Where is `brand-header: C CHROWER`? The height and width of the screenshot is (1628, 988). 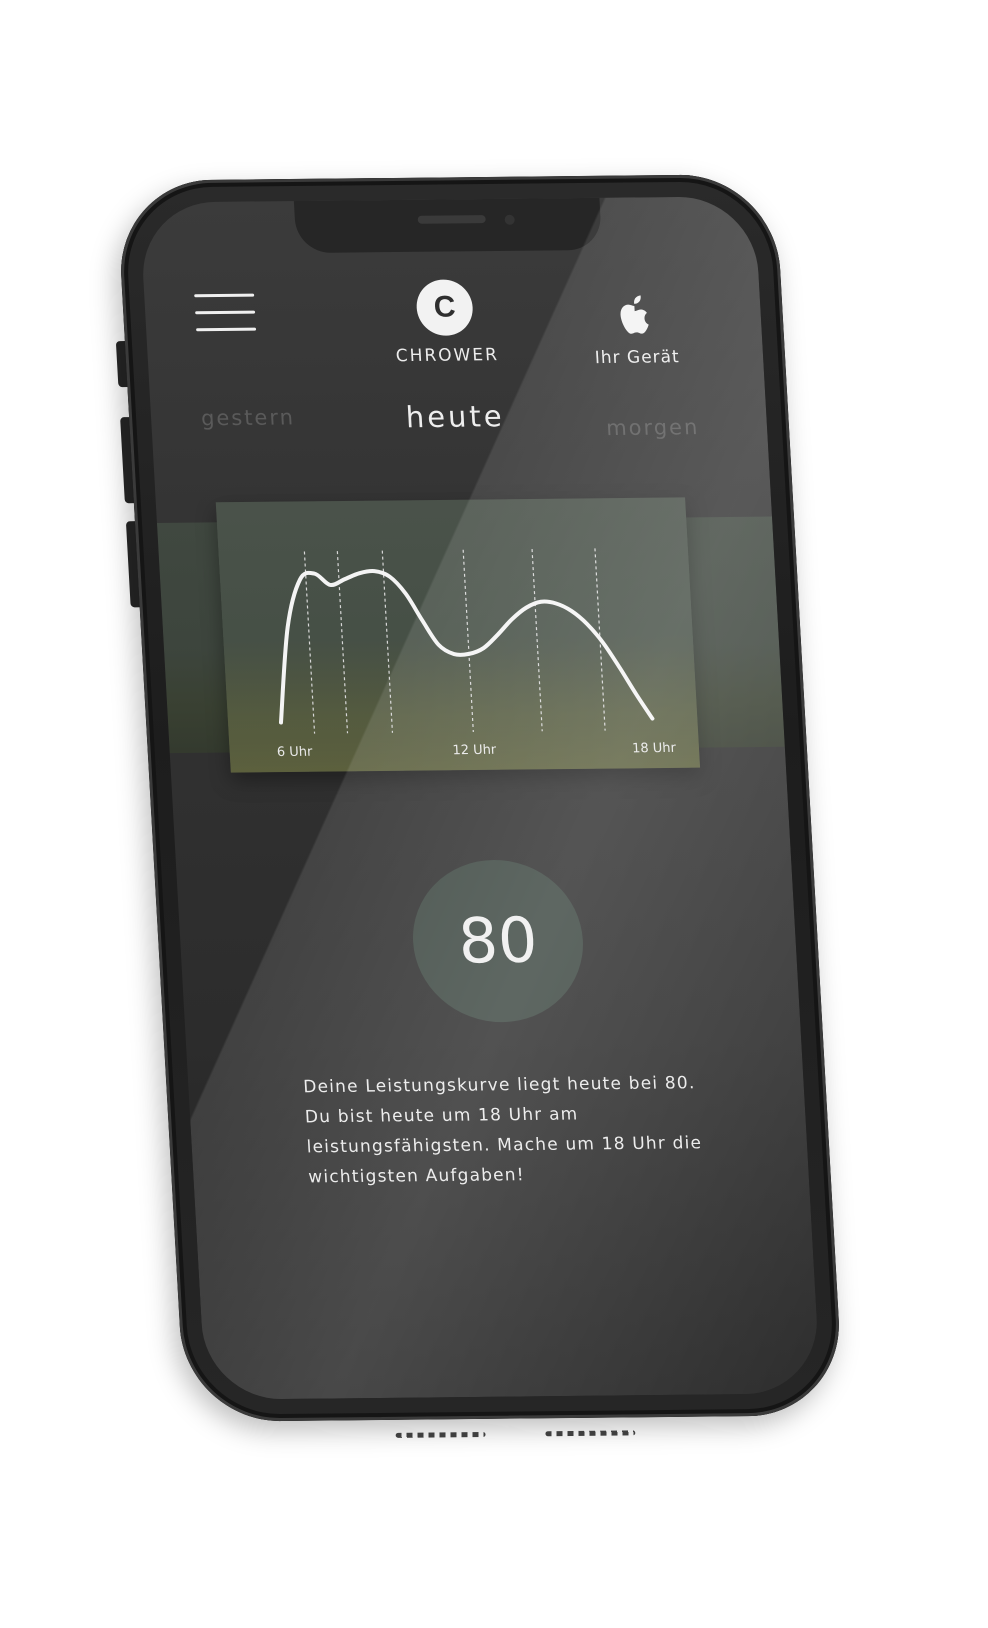 brand-header: C CHROWER is located at coordinates (445, 323).